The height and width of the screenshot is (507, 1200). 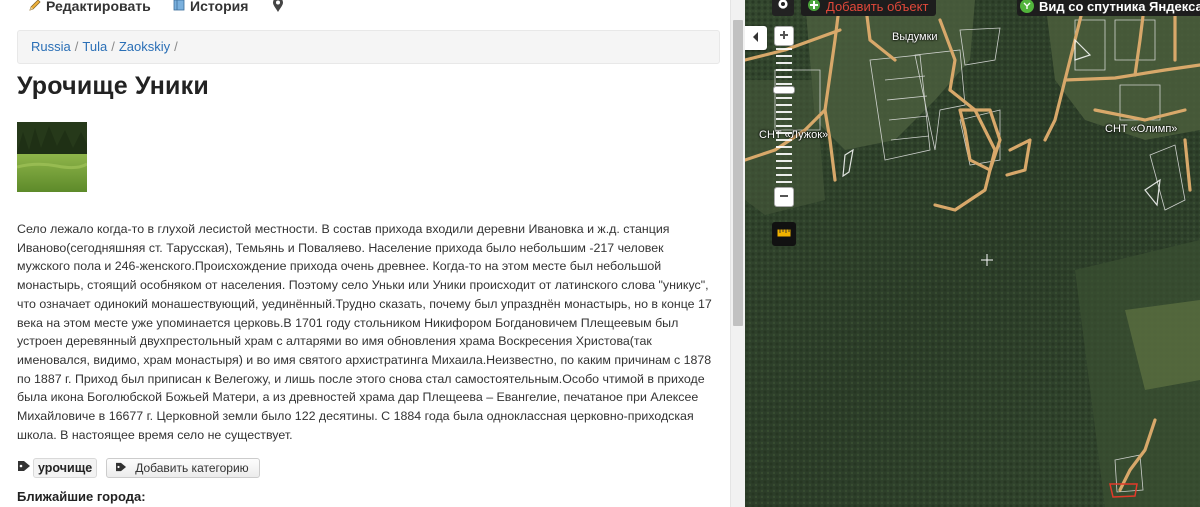 I want to click on place-photo-thumbnail, so click(x=52, y=157).